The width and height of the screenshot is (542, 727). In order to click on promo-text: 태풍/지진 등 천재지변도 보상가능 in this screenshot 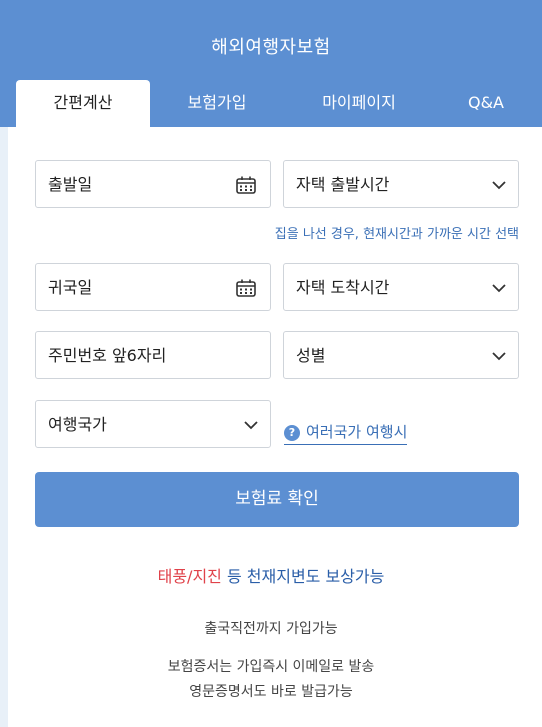, I will do `click(271, 575)`.